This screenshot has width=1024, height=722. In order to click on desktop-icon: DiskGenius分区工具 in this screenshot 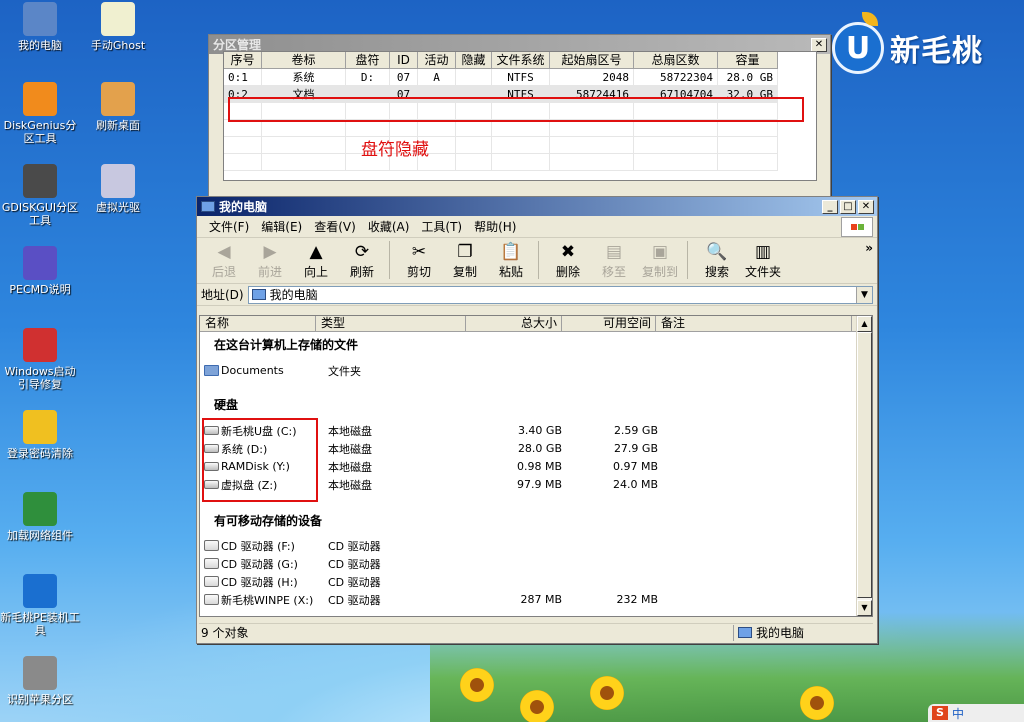, I will do `click(40, 113)`.